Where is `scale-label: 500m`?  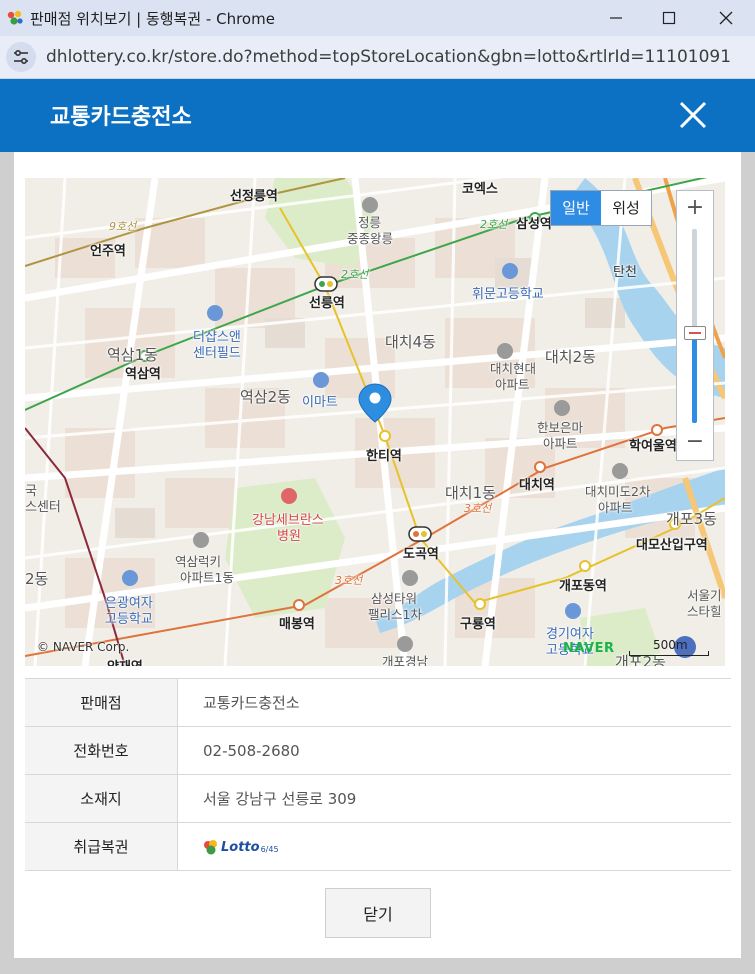
scale-label: 500m is located at coordinates (670, 645).